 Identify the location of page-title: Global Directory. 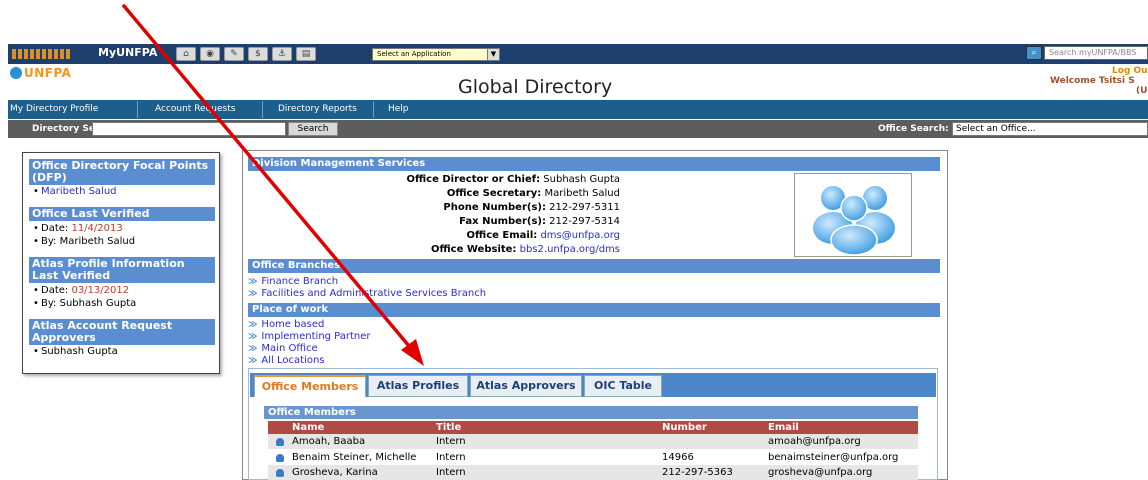
(535, 87).